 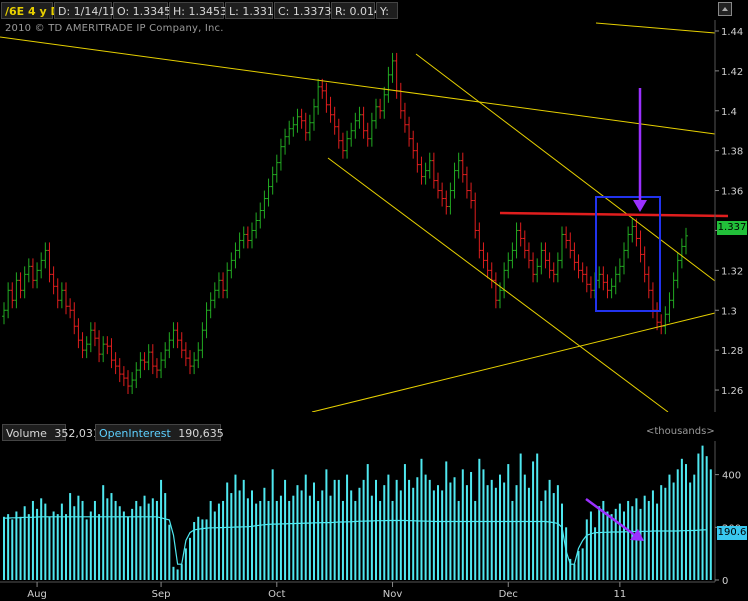 I want to click on price-tick-label: 1.4, so click(x=729, y=112).